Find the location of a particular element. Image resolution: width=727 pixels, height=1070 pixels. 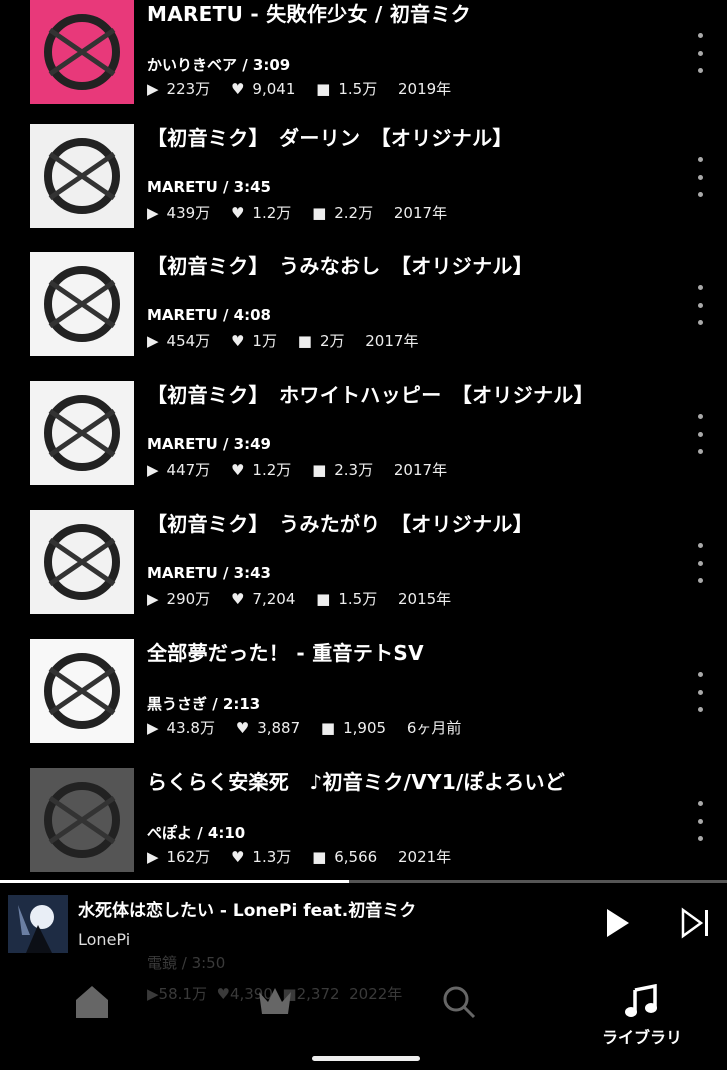

like-count: 9,041 is located at coordinates (274, 89).